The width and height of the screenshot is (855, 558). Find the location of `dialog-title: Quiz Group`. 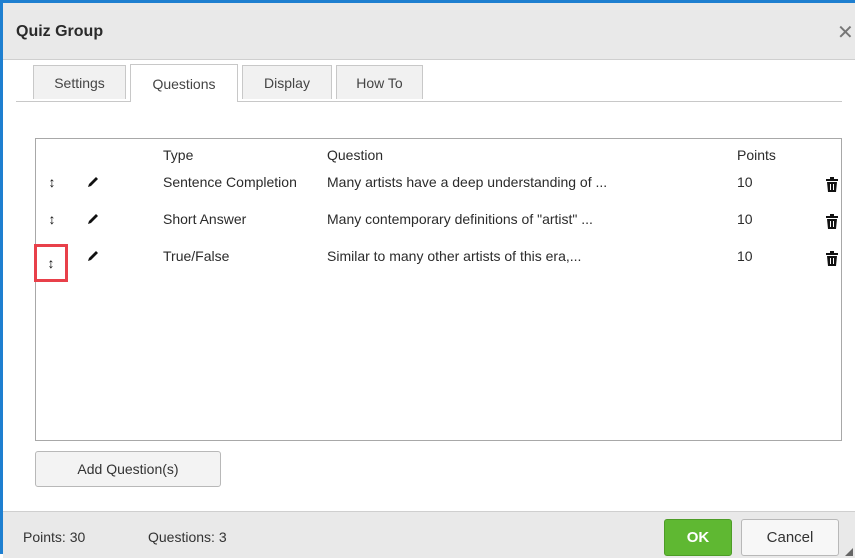

dialog-title: Quiz Group is located at coordinates (60, 31).